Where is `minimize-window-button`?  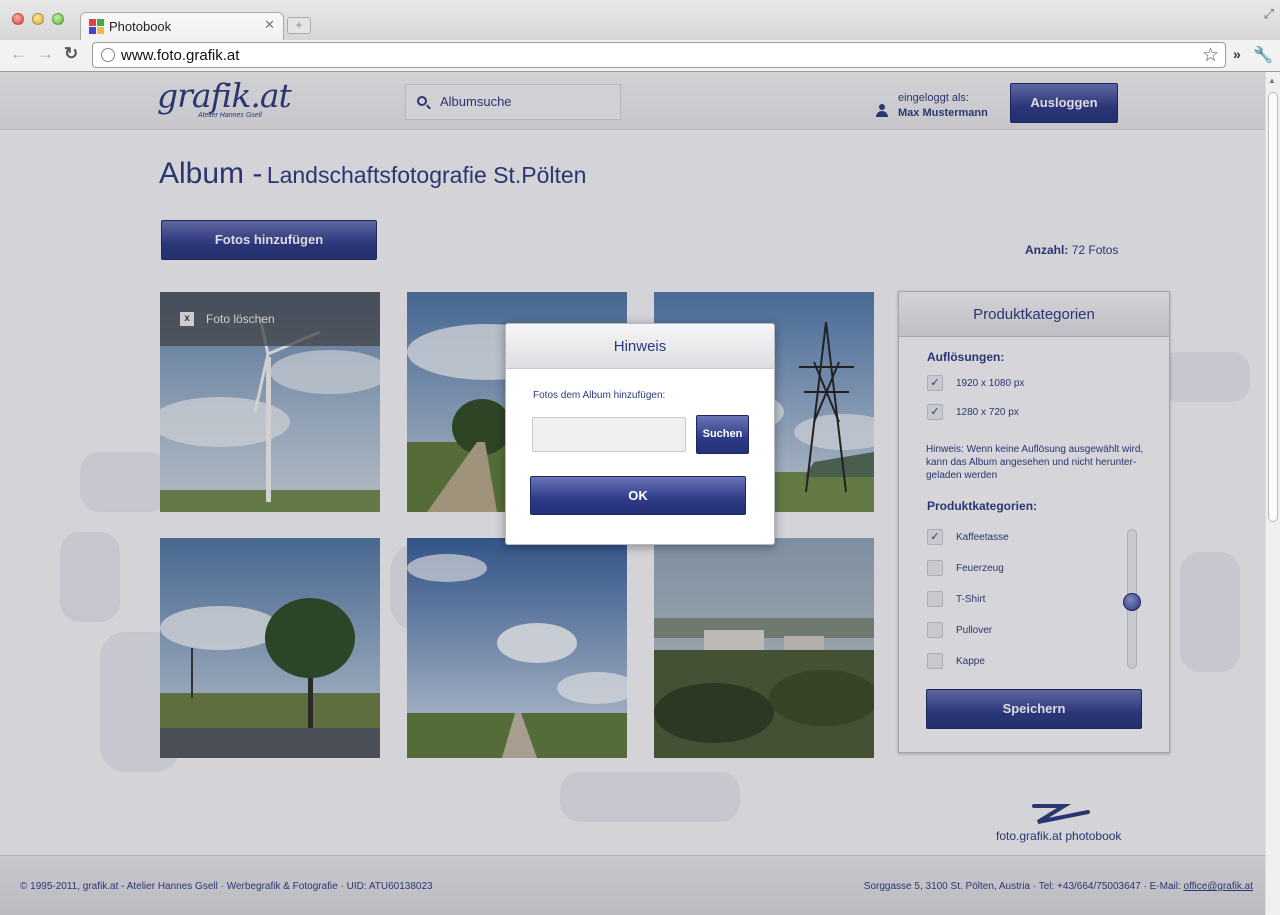 minimize-window-button is located at coordinates (38, 19).